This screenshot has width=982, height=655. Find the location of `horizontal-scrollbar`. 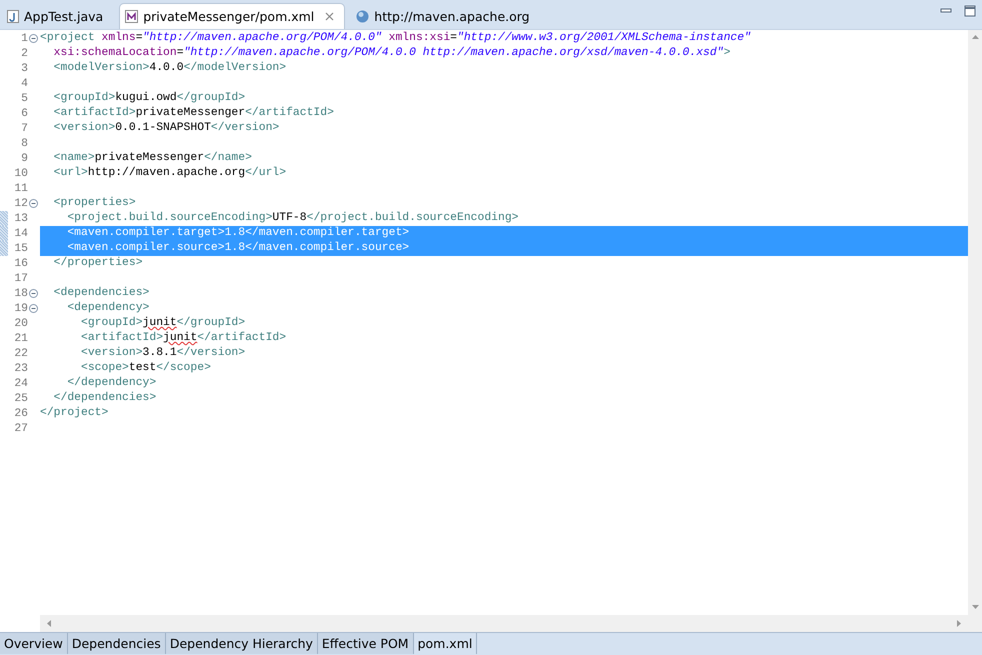

horizontal-scrollbar is located at coordinates (504, 623).